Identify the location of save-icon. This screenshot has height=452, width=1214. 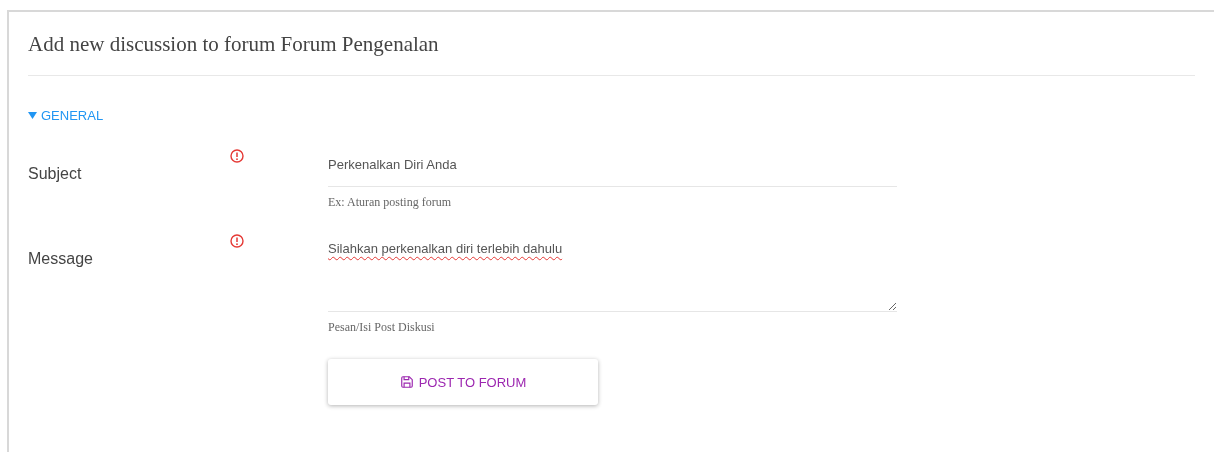
(406, 382).